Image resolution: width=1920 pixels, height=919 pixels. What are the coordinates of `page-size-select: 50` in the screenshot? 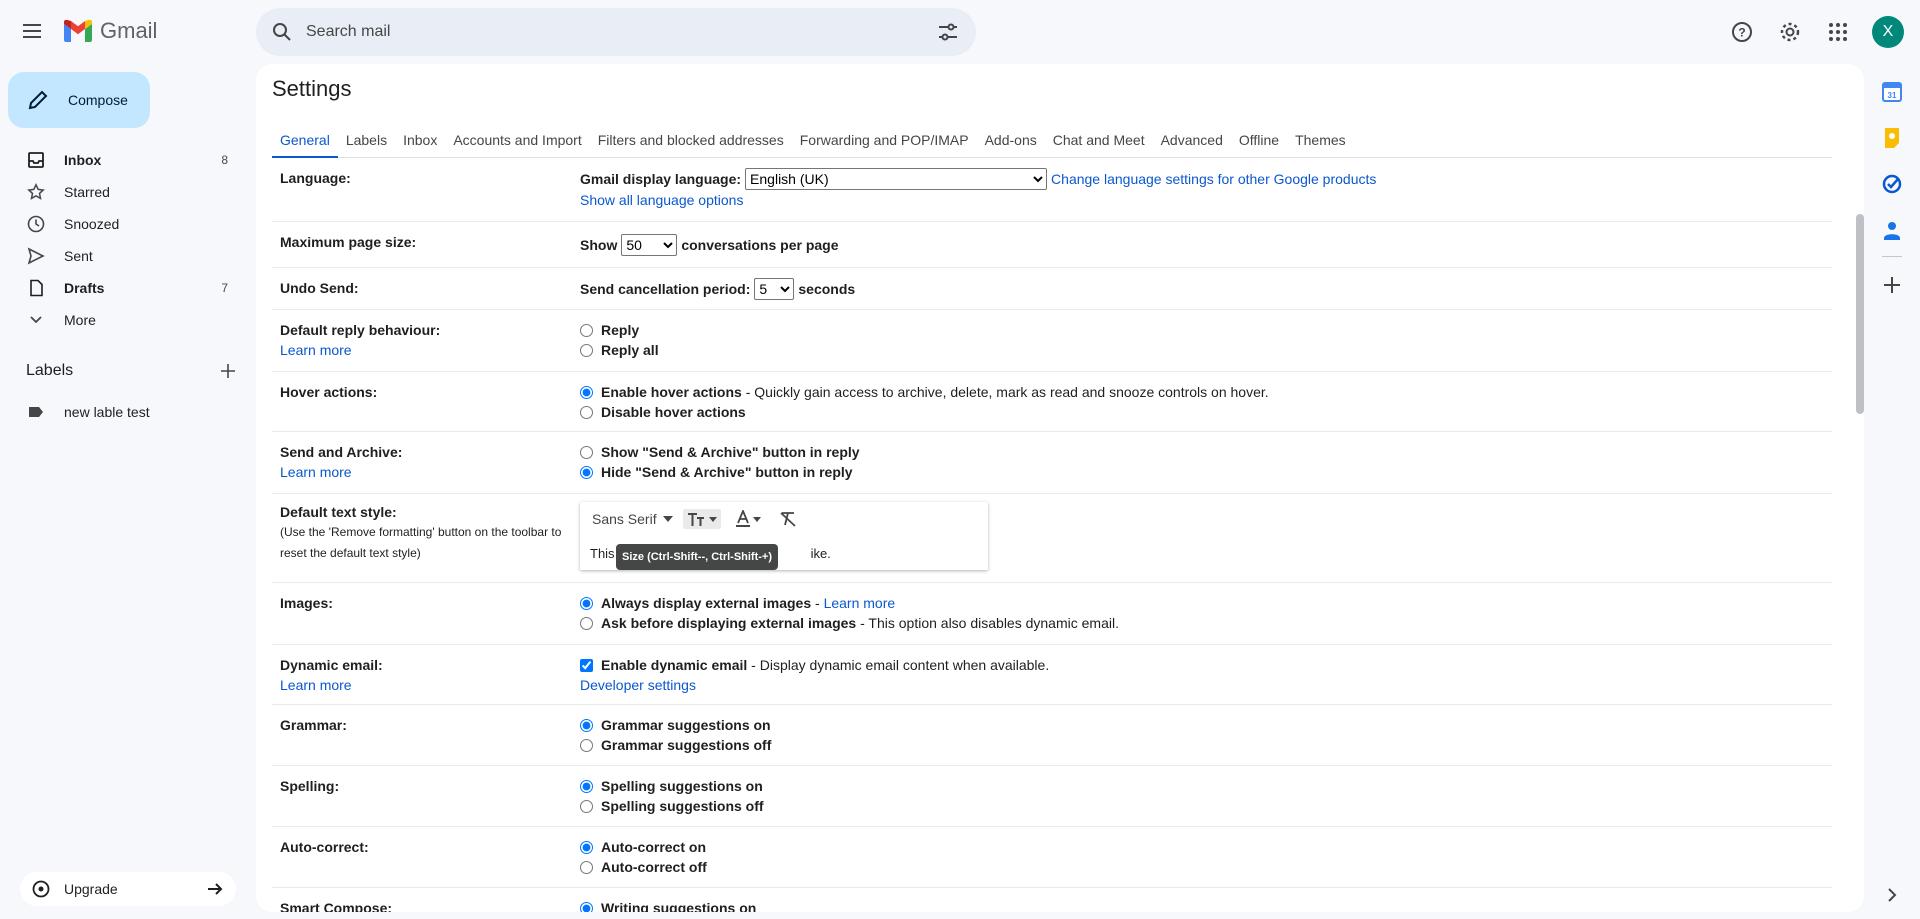 It's located at (649, 244).